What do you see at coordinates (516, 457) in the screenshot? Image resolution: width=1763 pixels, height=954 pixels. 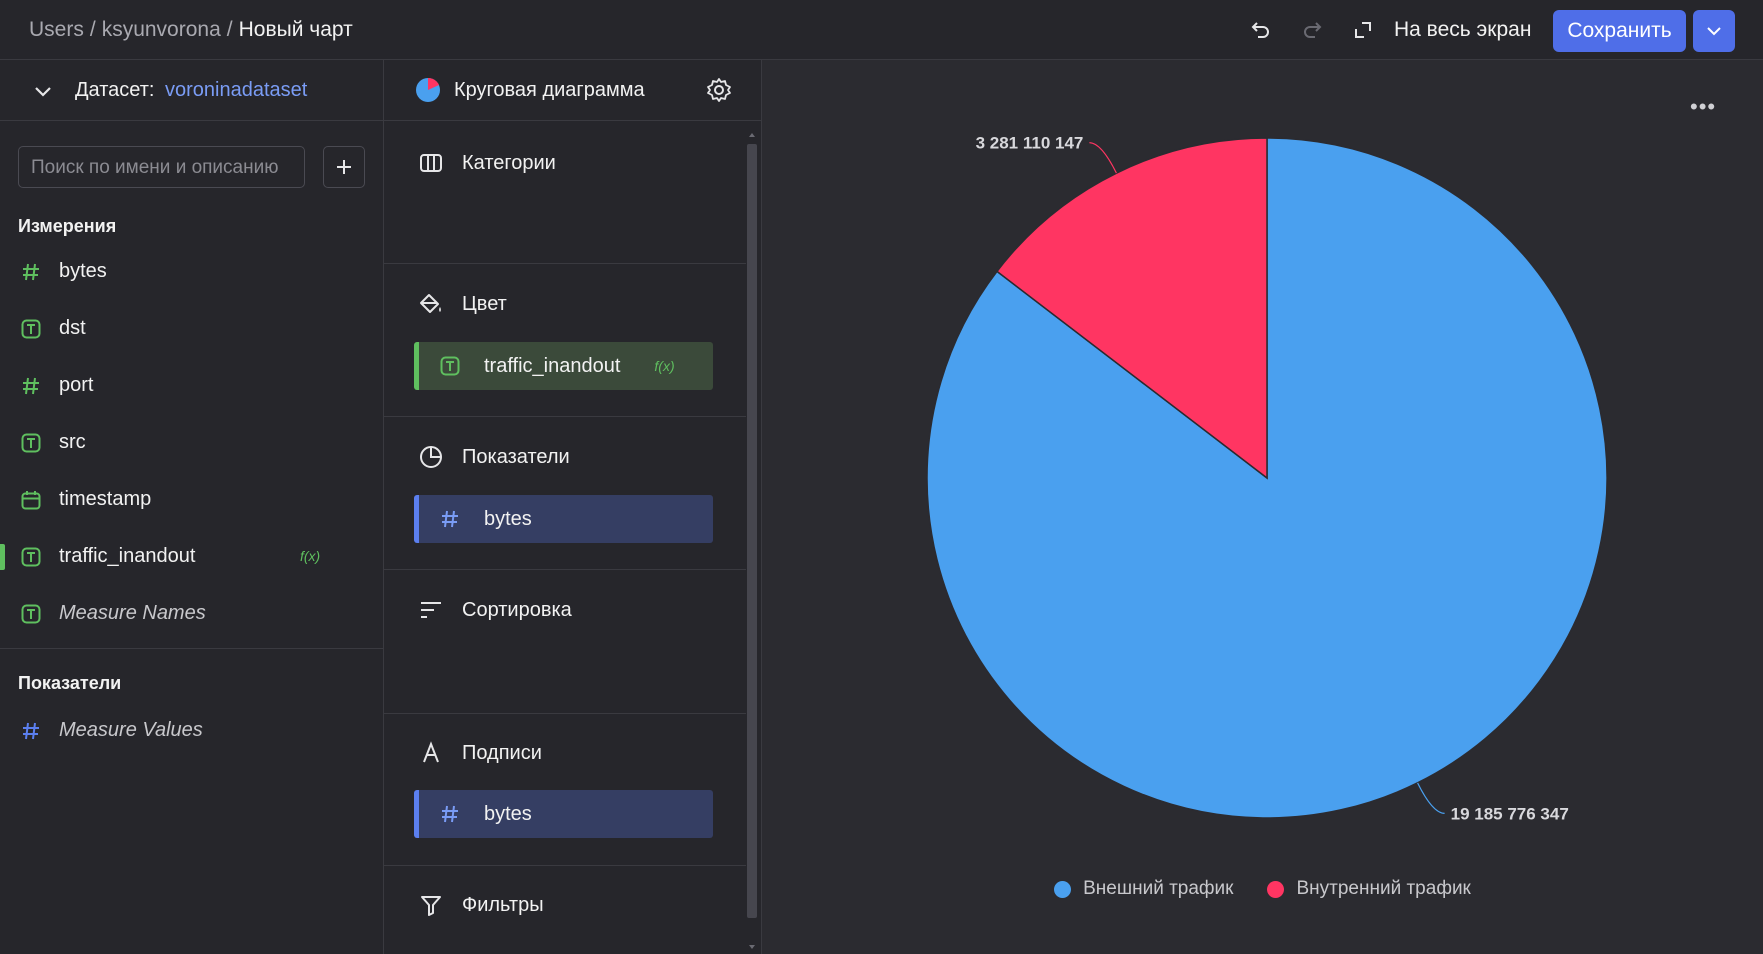 I see `section-measures: Показатели` at bounding box center [516, 457].